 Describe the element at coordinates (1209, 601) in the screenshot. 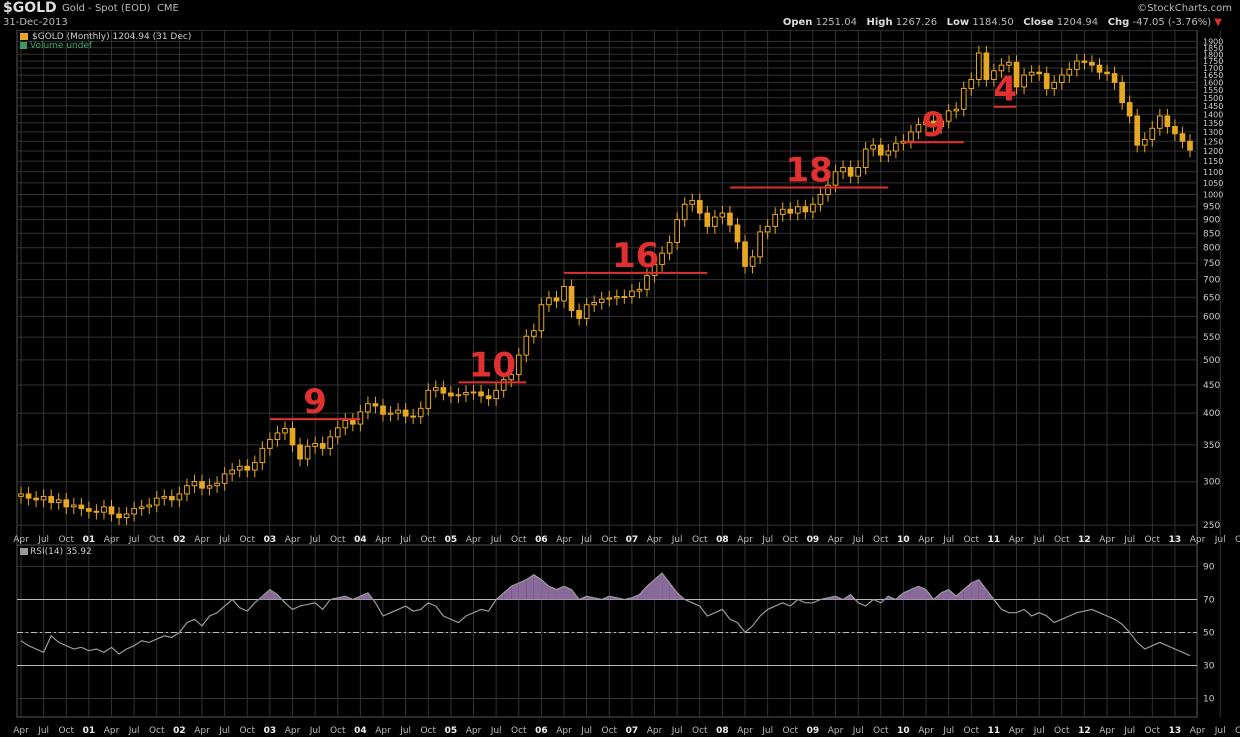

I see `rsi-tick-label: 70` at that location.